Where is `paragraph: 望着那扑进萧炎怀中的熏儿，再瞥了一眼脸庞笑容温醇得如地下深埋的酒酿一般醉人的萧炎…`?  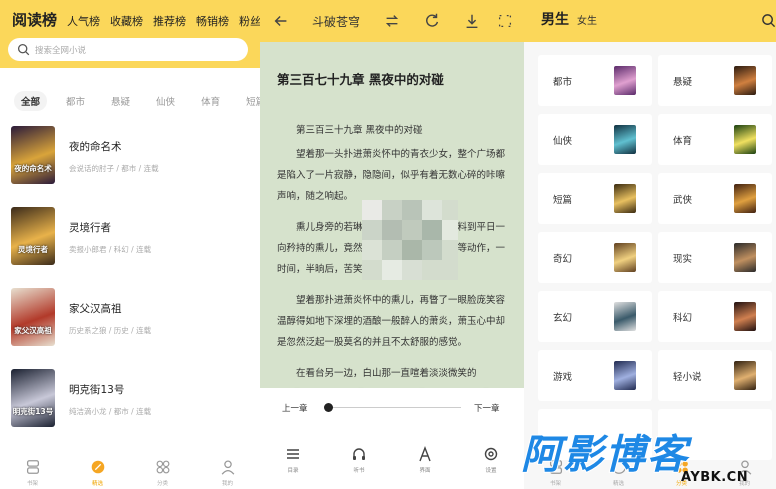
paragraph: 望着那扑进萧炎怀中的熏儿，再瞥了一眼脸庞笑容温醇得如地下深埋的酒酿一般醉人的萧炎… is located at coordinates (391, 321).